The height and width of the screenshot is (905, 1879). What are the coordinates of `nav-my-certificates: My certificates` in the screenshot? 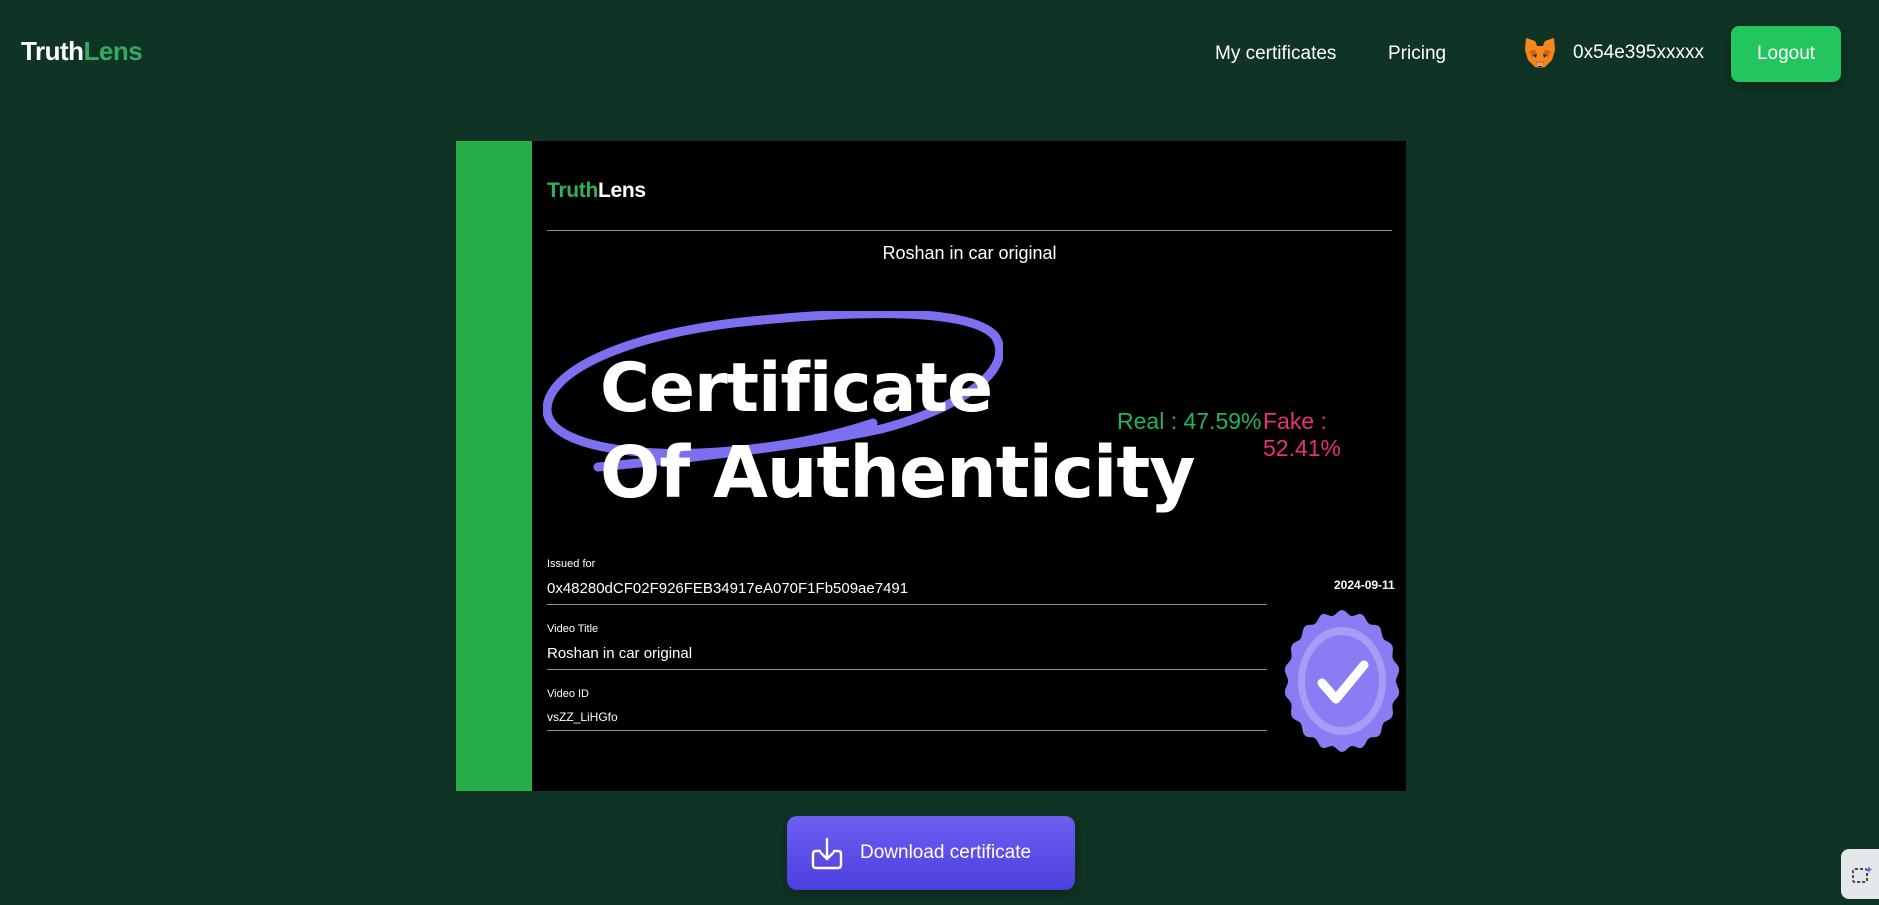 It's located at (1275, 54).